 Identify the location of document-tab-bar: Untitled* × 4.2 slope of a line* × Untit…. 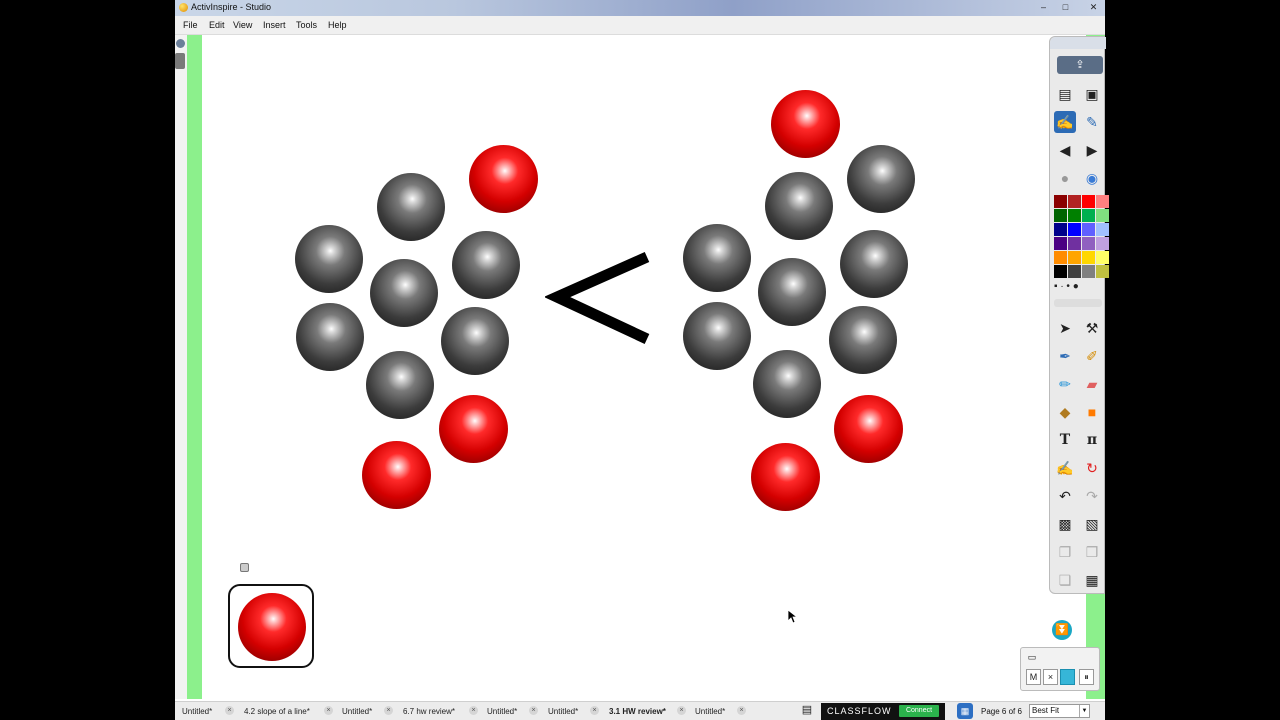
(640, 710).